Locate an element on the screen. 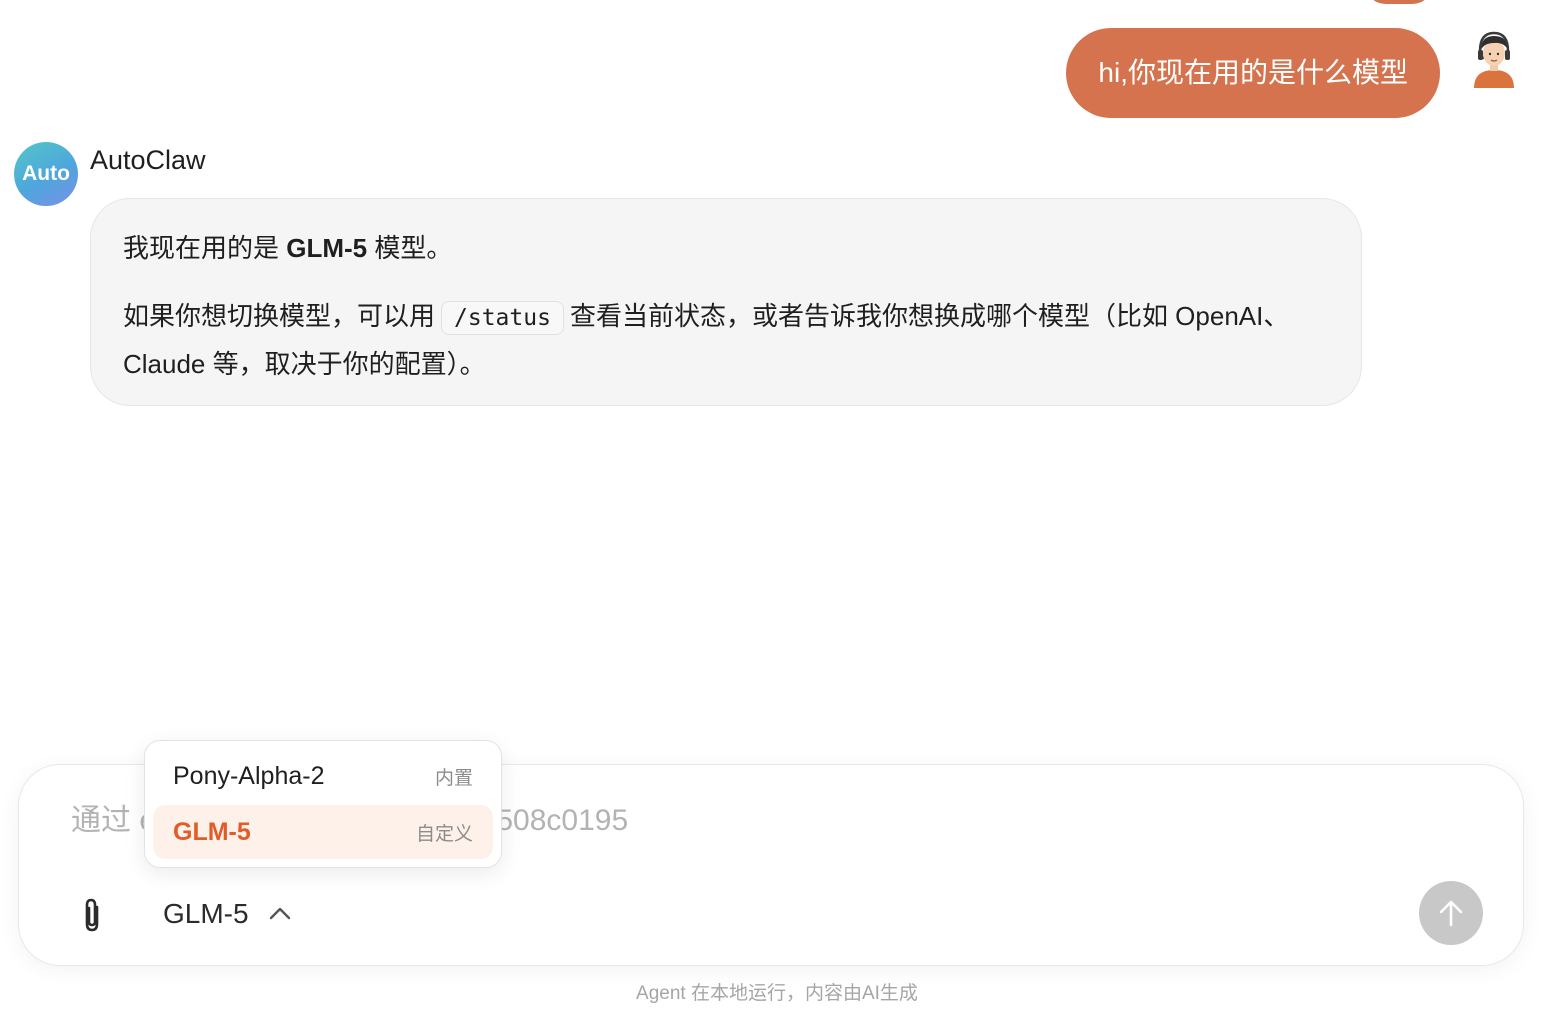 The image size is (1554, 1012). user-message-row: hi,你现在用的是什么模型 is located at coordinates (1295, 73).